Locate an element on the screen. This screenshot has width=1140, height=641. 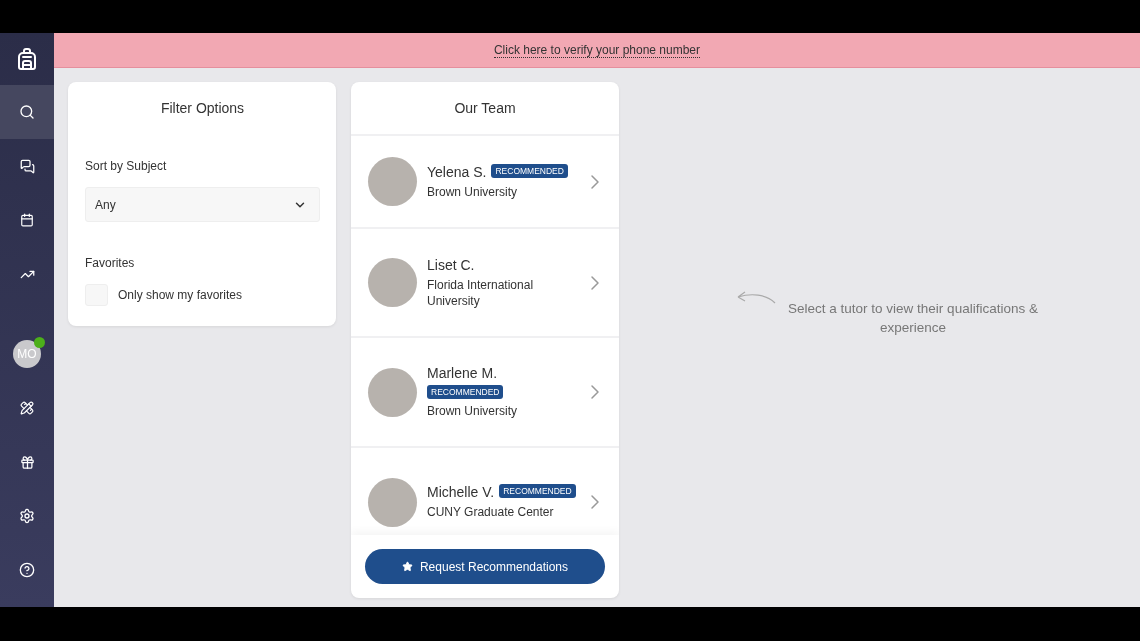
search-icon is located at coordinates (27, 112).